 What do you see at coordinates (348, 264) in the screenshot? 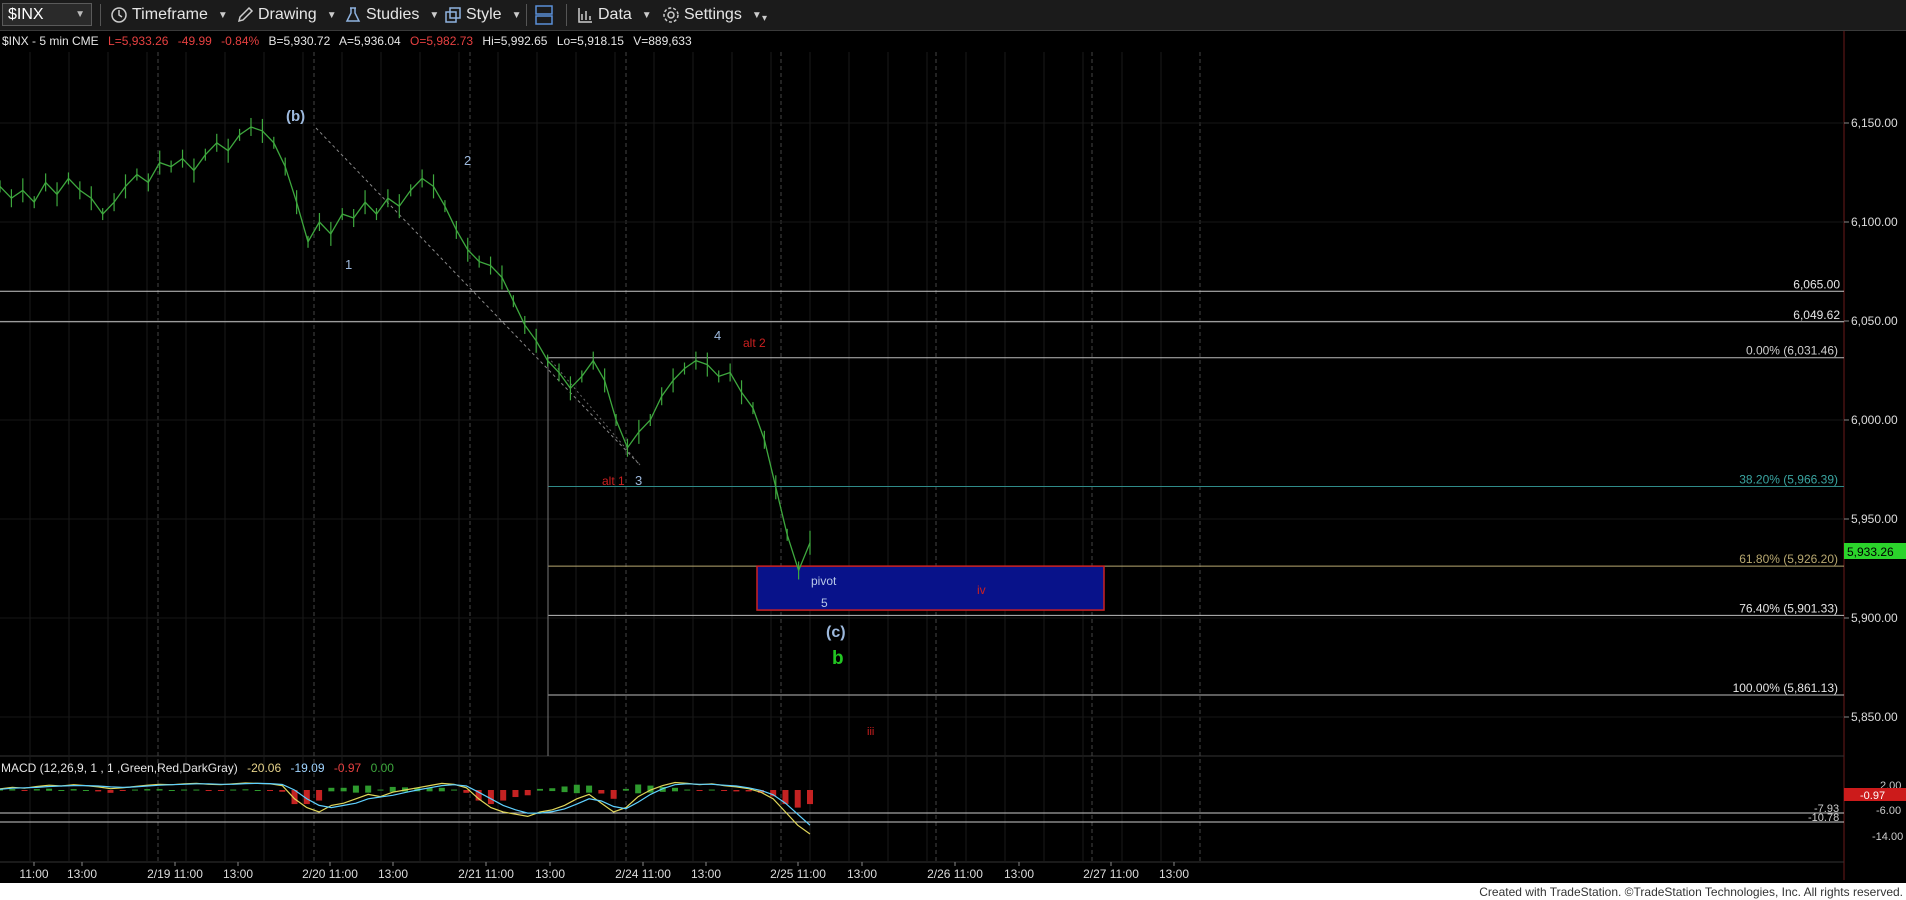
I see `wave-label-1: 1` at bounding box center [348, 264].